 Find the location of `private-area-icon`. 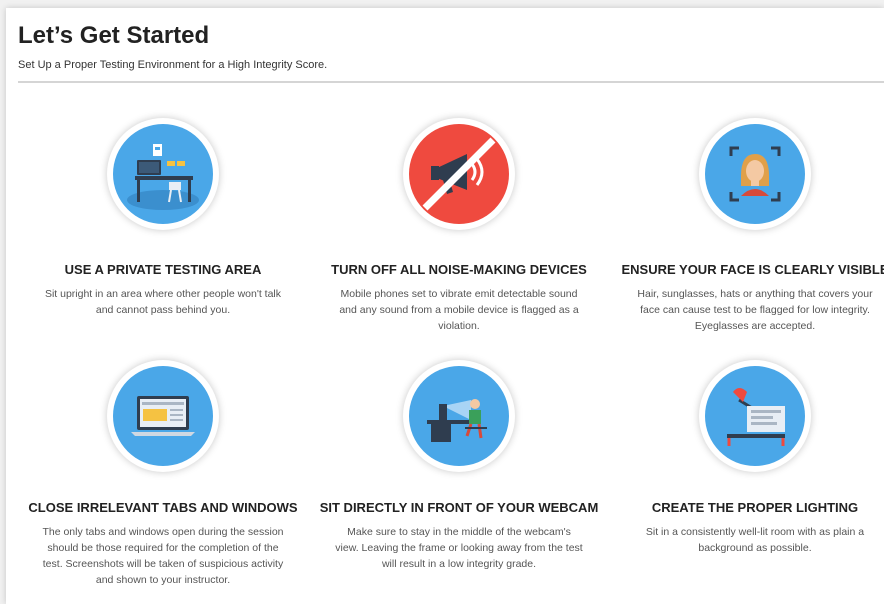

private-area-icon is located at coordinates (163, 174).